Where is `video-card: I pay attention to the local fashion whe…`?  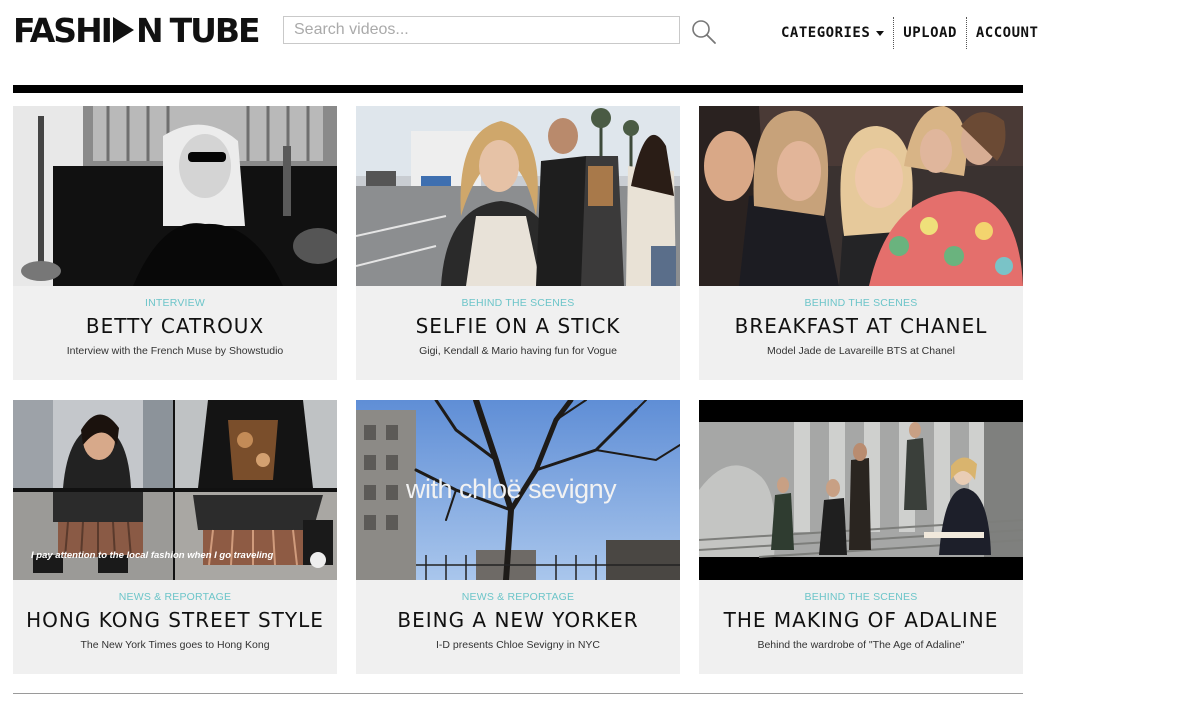
video-card: I pay attention to the local fashion whe… is located at coordinates (175, 537).